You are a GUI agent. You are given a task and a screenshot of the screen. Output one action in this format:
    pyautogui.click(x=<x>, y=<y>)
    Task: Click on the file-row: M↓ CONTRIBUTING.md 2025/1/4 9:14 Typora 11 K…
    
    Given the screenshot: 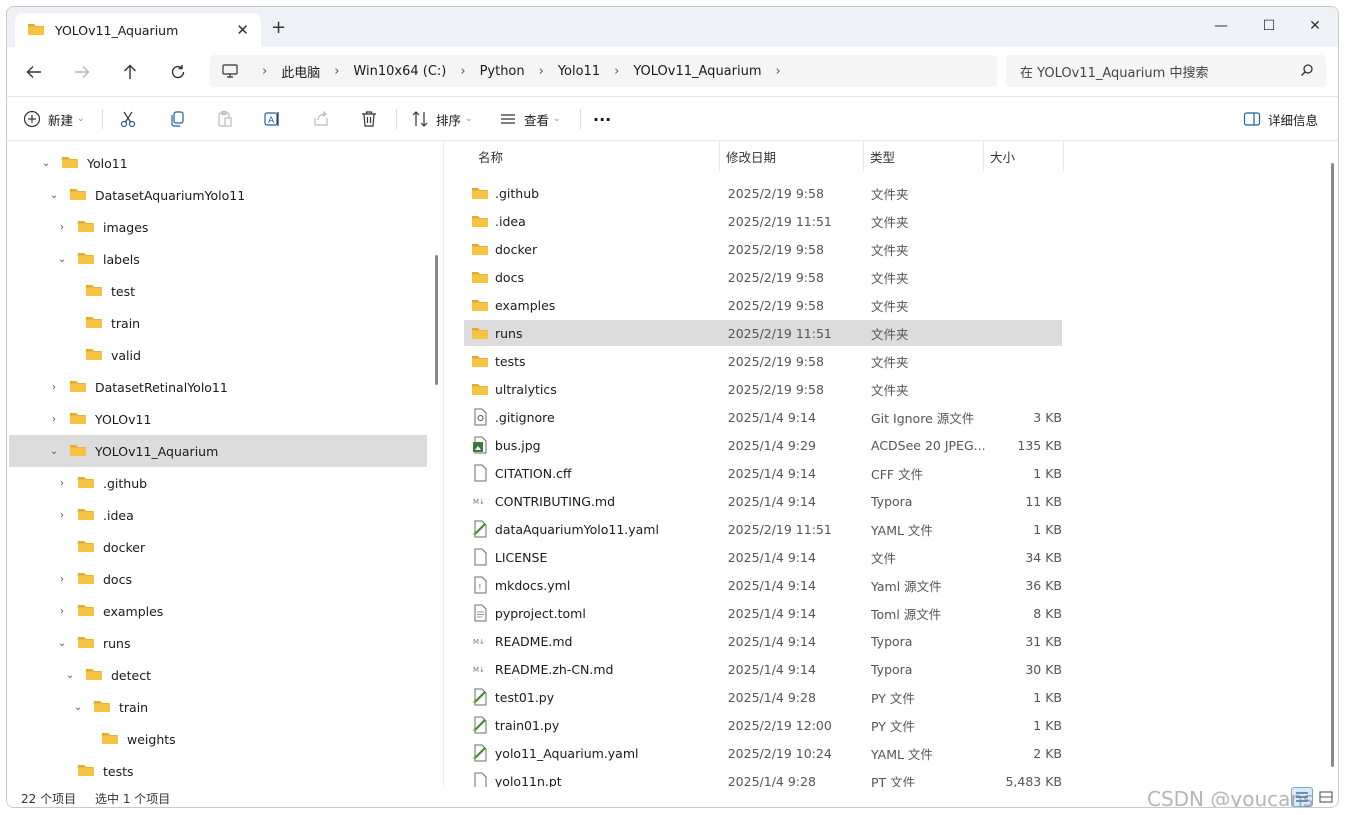 What is the action you would take?
    pyautogui.click(x=763, y=501)
    